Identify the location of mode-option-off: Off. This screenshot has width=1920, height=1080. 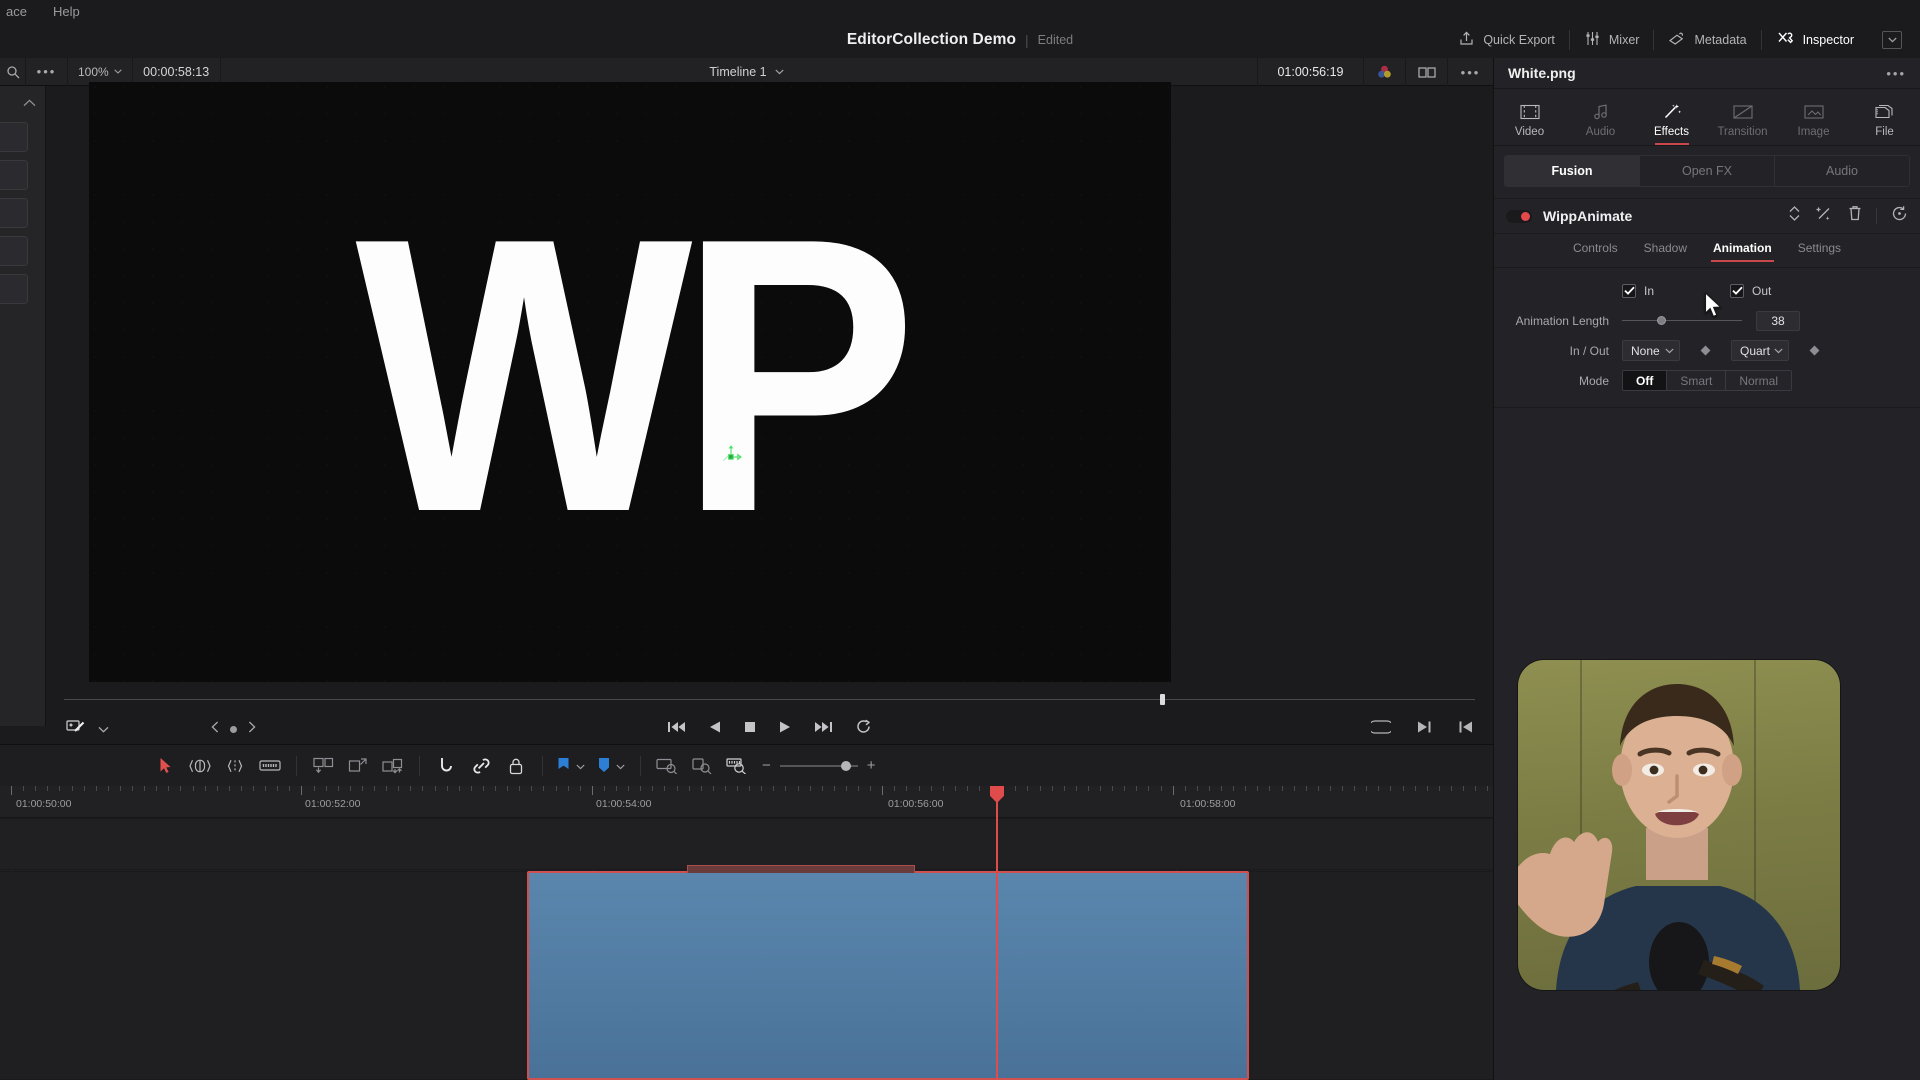
(1645, 380).